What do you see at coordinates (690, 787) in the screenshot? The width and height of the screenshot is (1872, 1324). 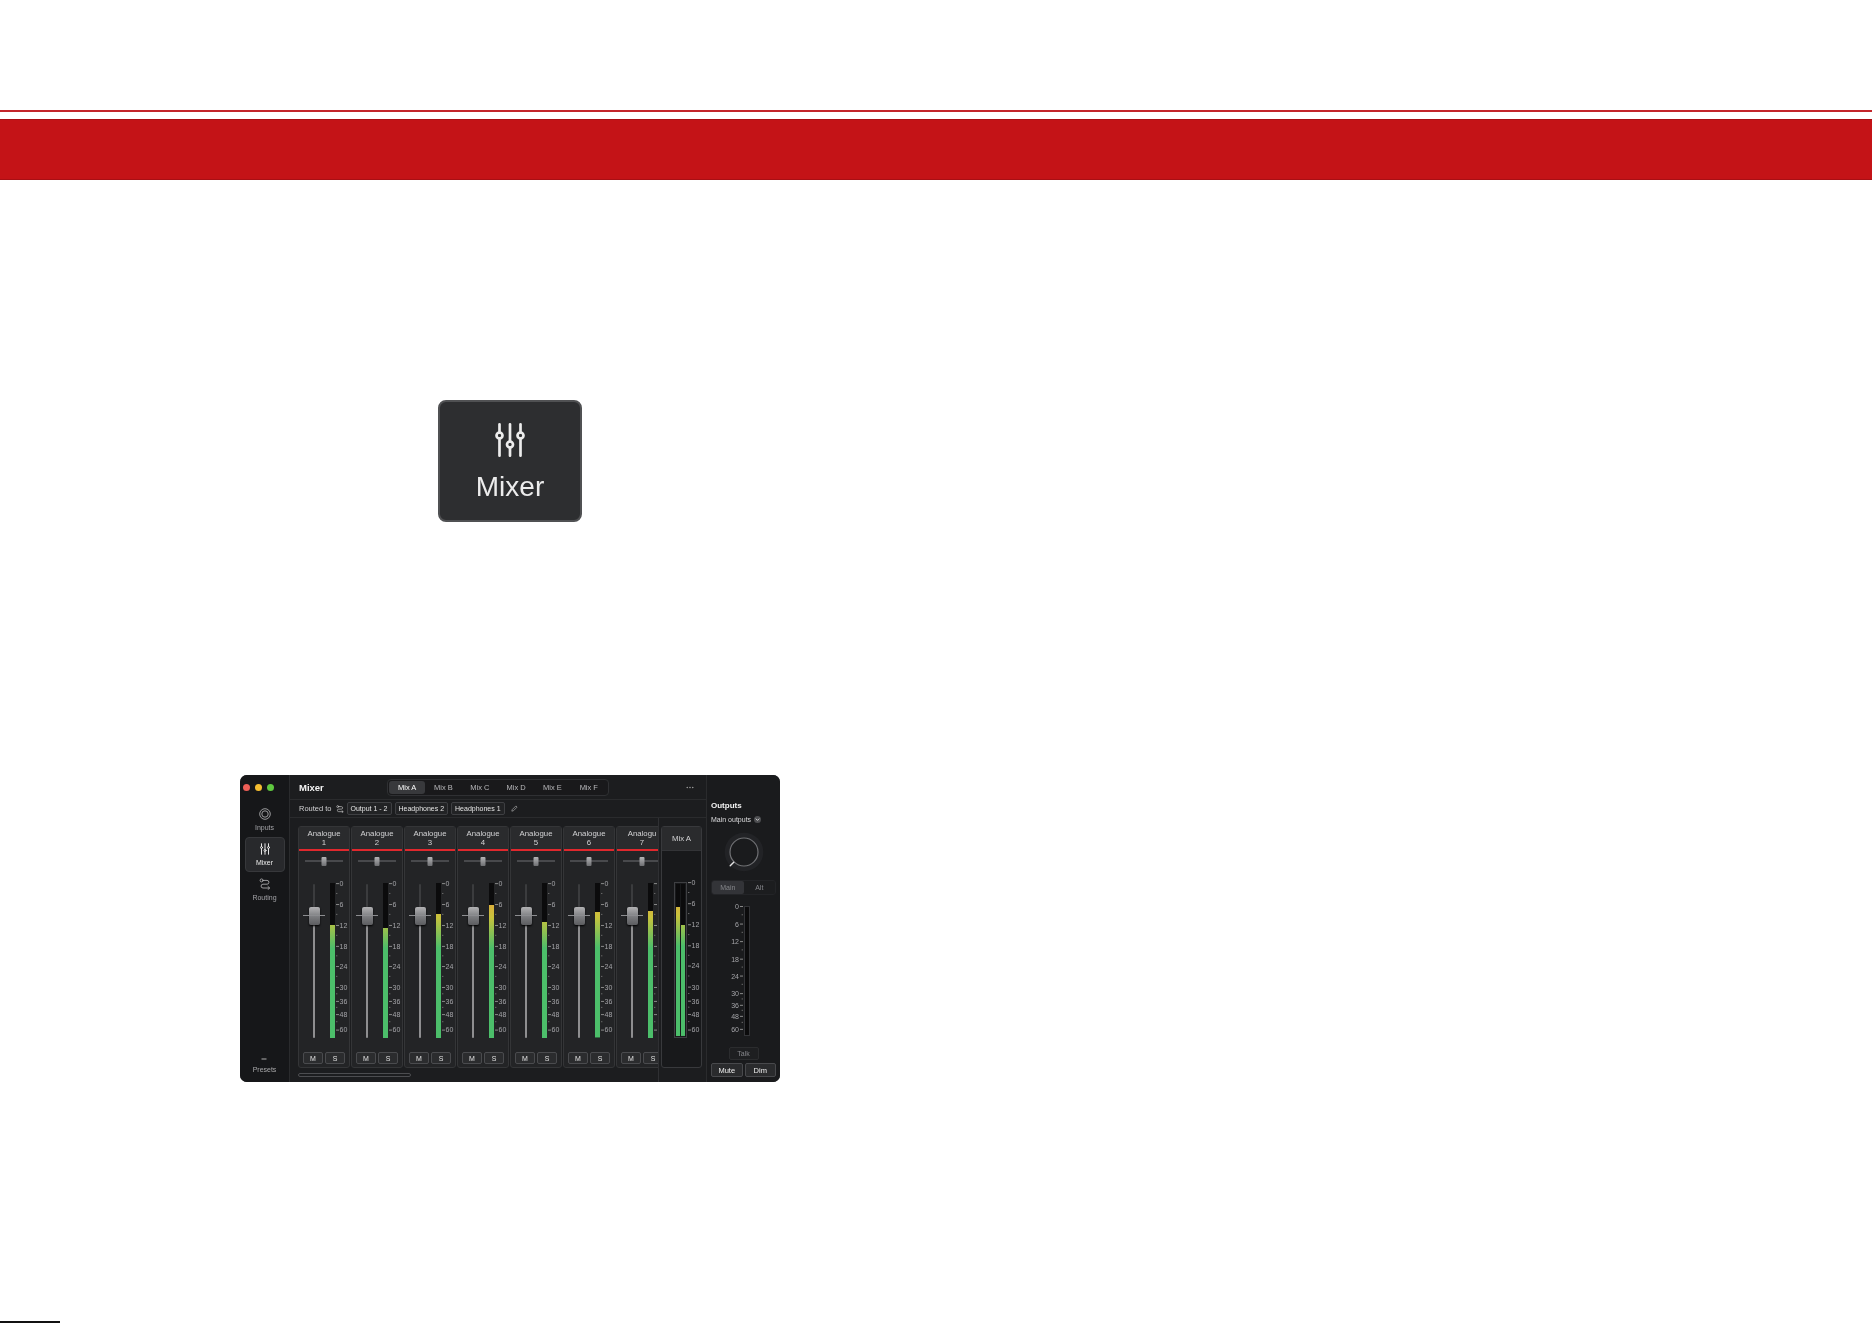 I see `more-icon` at bounding box center [690, 787].